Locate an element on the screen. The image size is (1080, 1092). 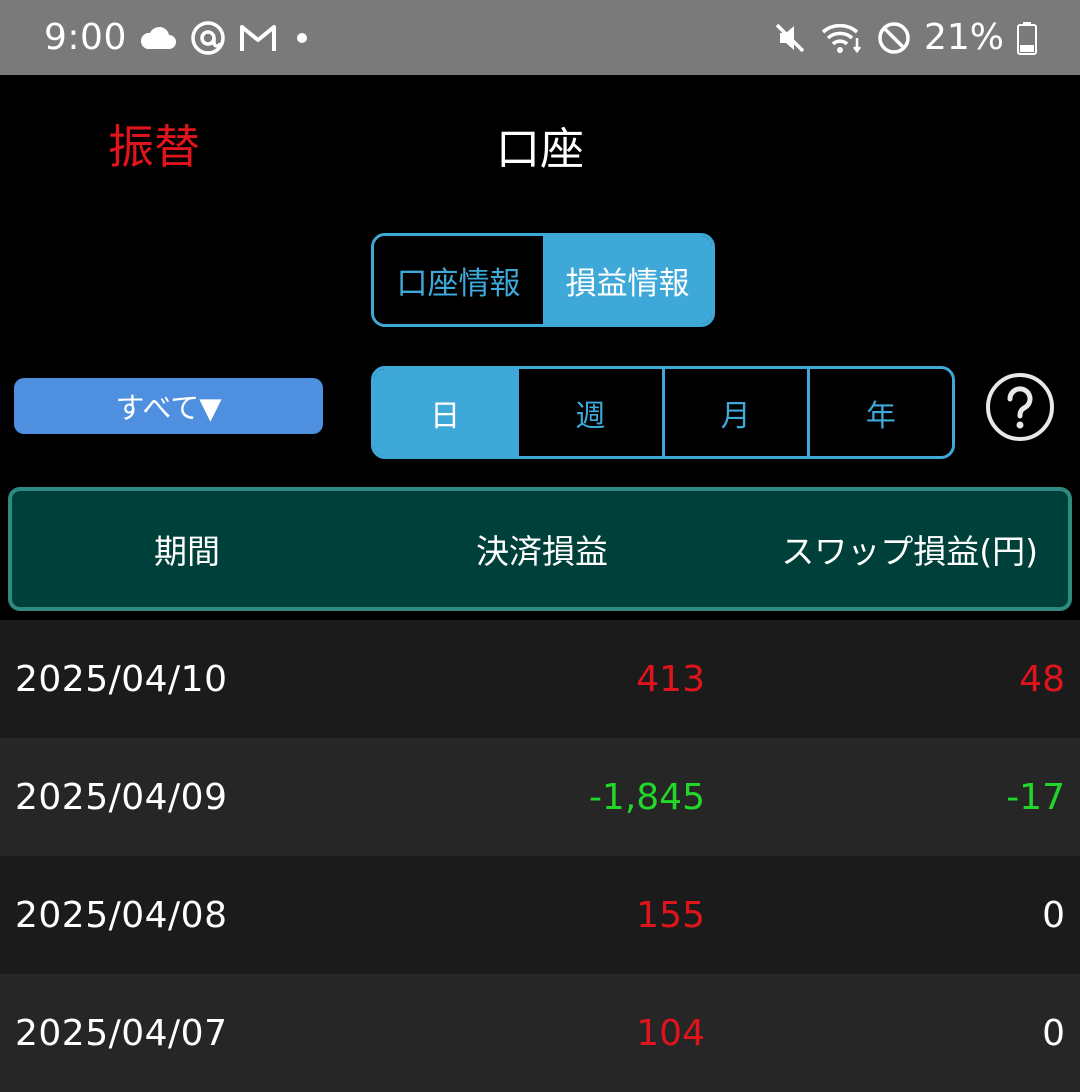
tab-pnl-info: 損益情報 is located at coordinates (627, 280).